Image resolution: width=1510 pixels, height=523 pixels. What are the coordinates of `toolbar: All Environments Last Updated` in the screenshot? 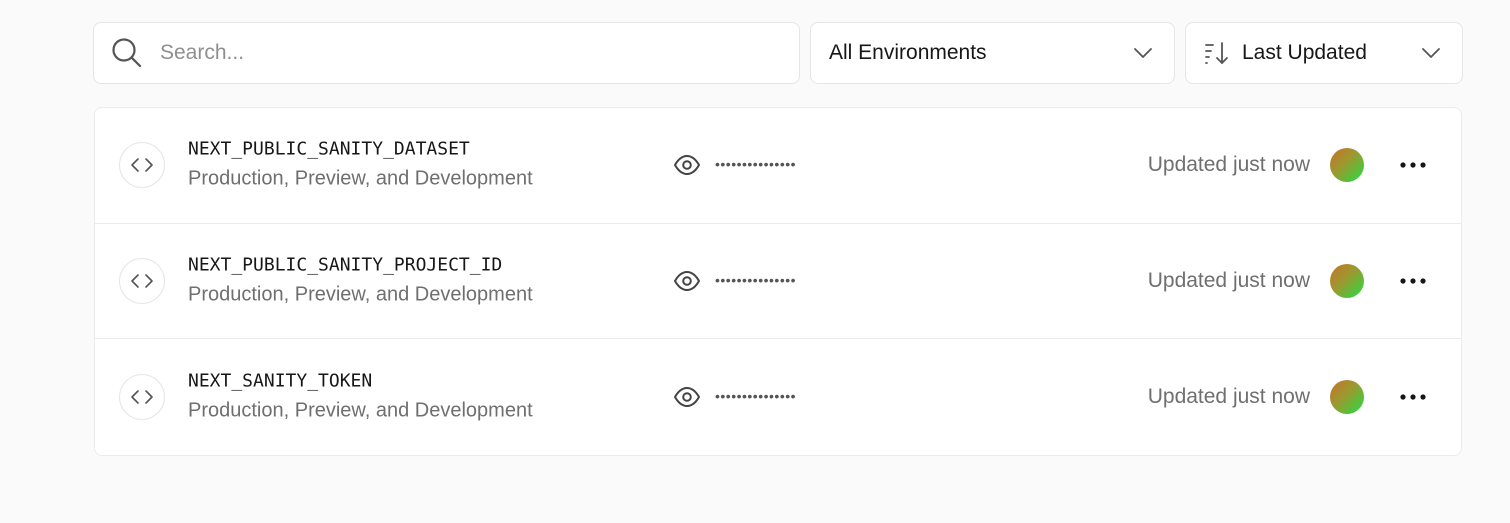 It's located at (778, 53).